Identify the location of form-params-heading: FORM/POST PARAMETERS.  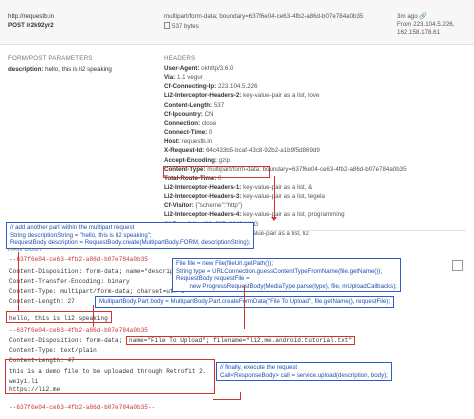
(50, 58).